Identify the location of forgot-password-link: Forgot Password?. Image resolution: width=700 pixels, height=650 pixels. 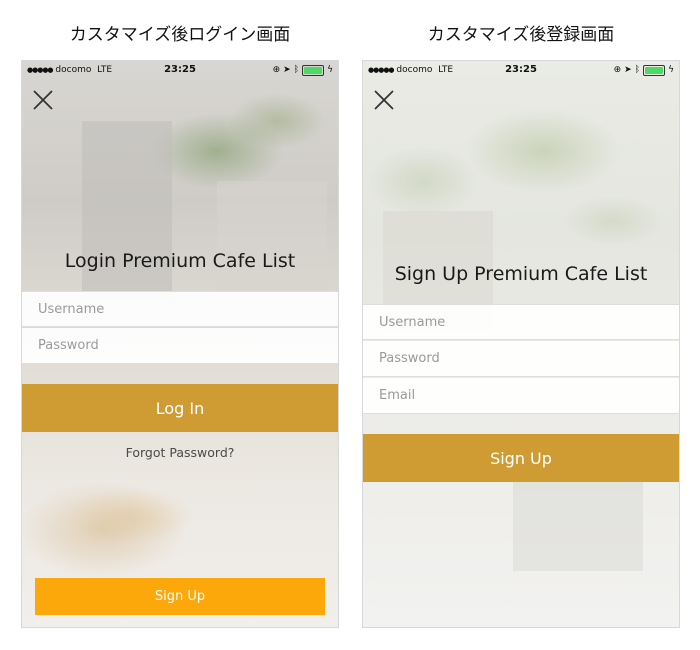
(180, 452).